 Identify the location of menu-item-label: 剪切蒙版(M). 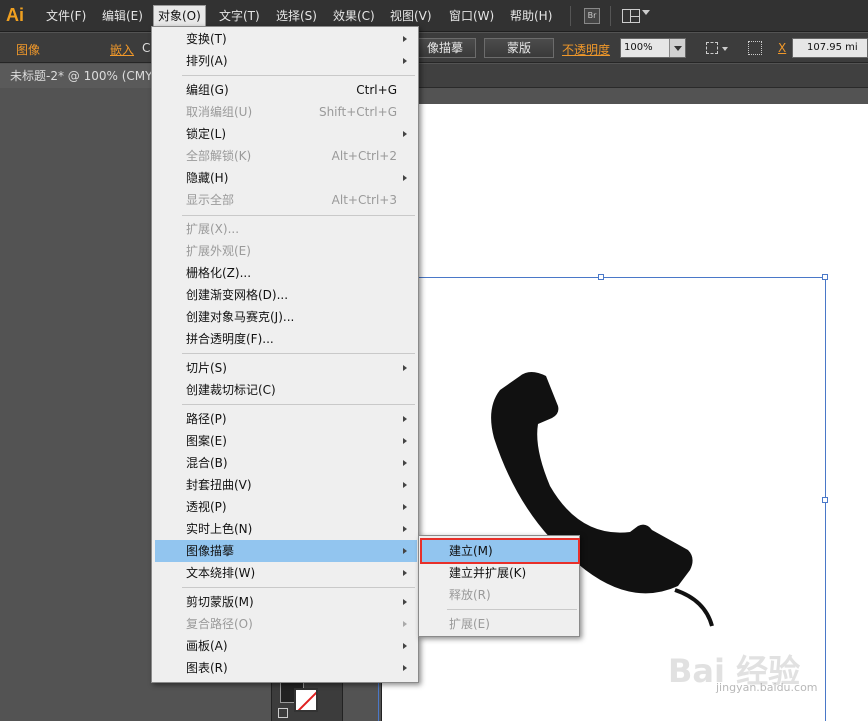
(220, 602).